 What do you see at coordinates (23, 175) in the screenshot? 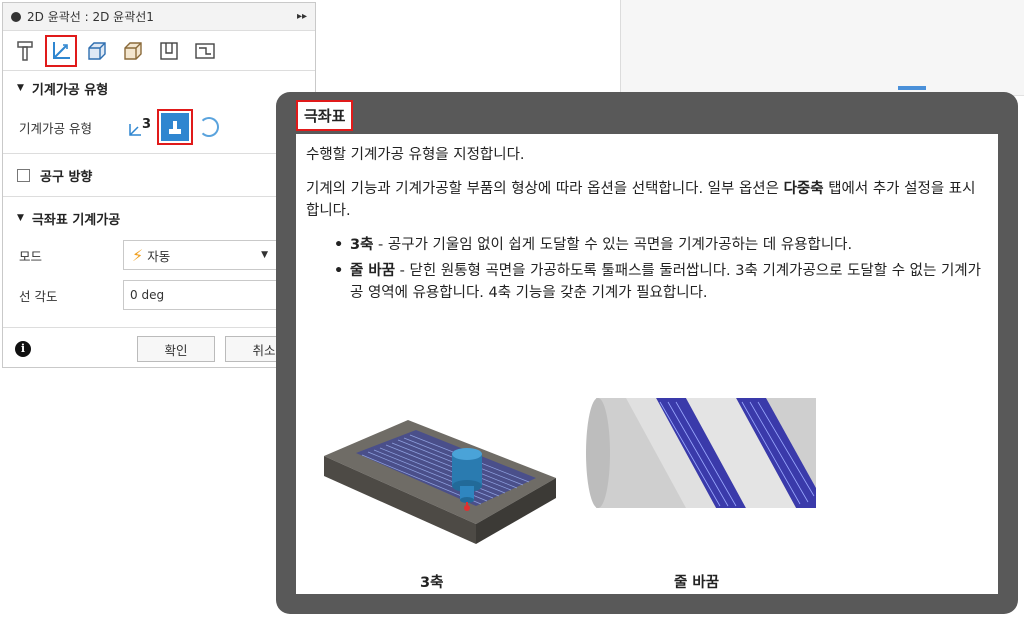
I see `tool-orientation-checkbox` at bounding box center [23, 175].